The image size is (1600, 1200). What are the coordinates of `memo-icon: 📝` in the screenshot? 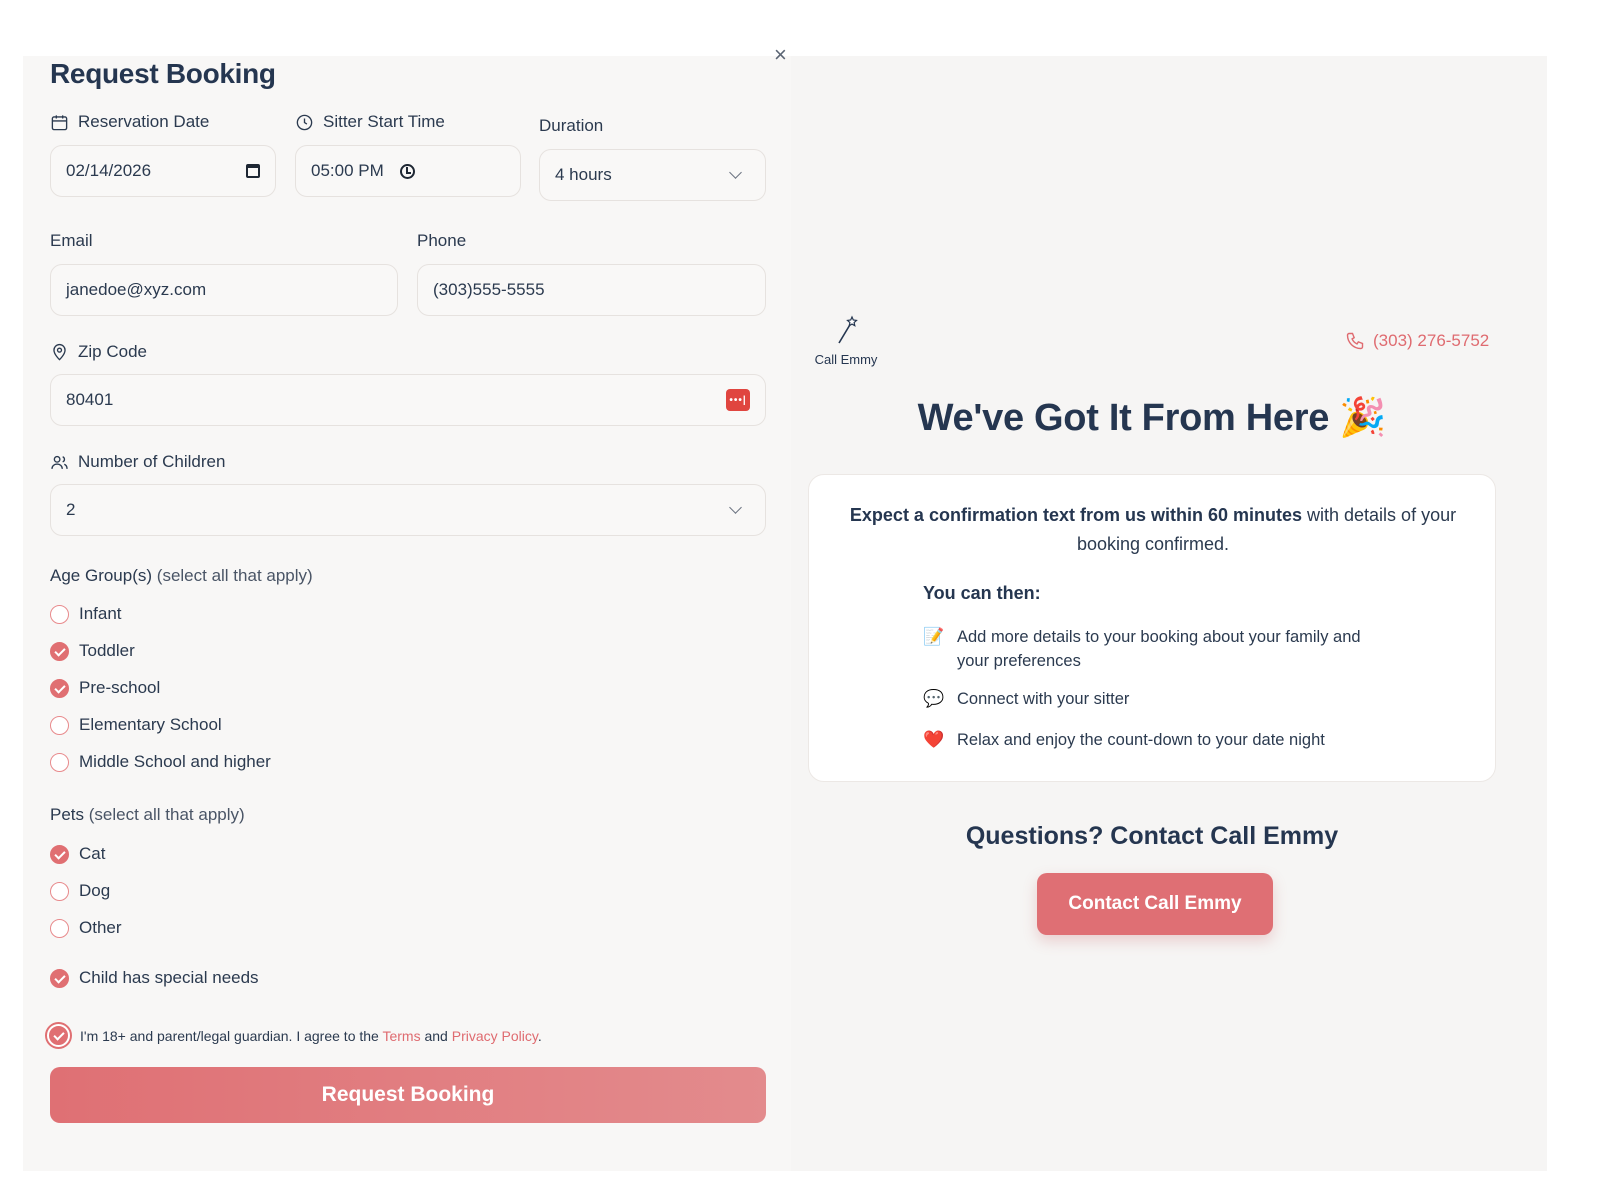 It's located at (934, 636).